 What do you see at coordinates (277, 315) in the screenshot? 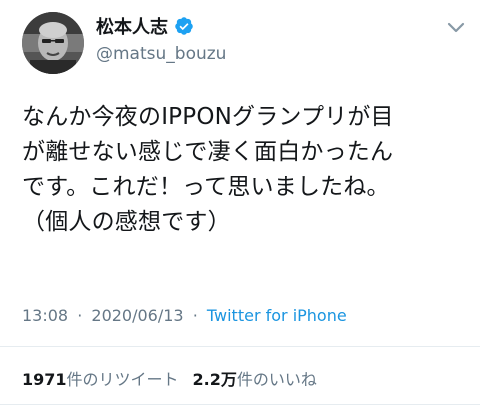
I see `tweet-source-link: Twitter for iPhone` at bounding box center [277, 315].